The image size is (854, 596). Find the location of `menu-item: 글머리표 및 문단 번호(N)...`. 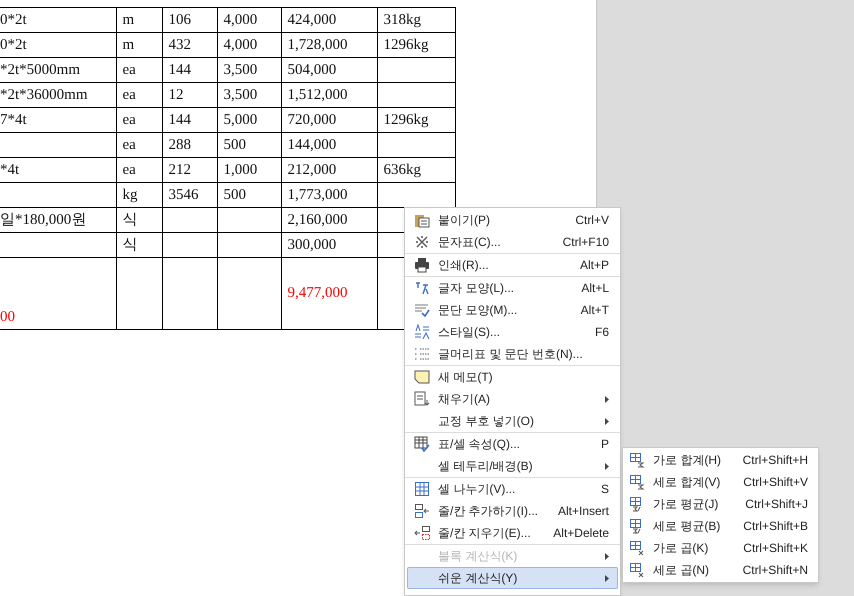

menu-item: 글머리표 및 문단 번호(N)... is located at coordinates (512, 354).